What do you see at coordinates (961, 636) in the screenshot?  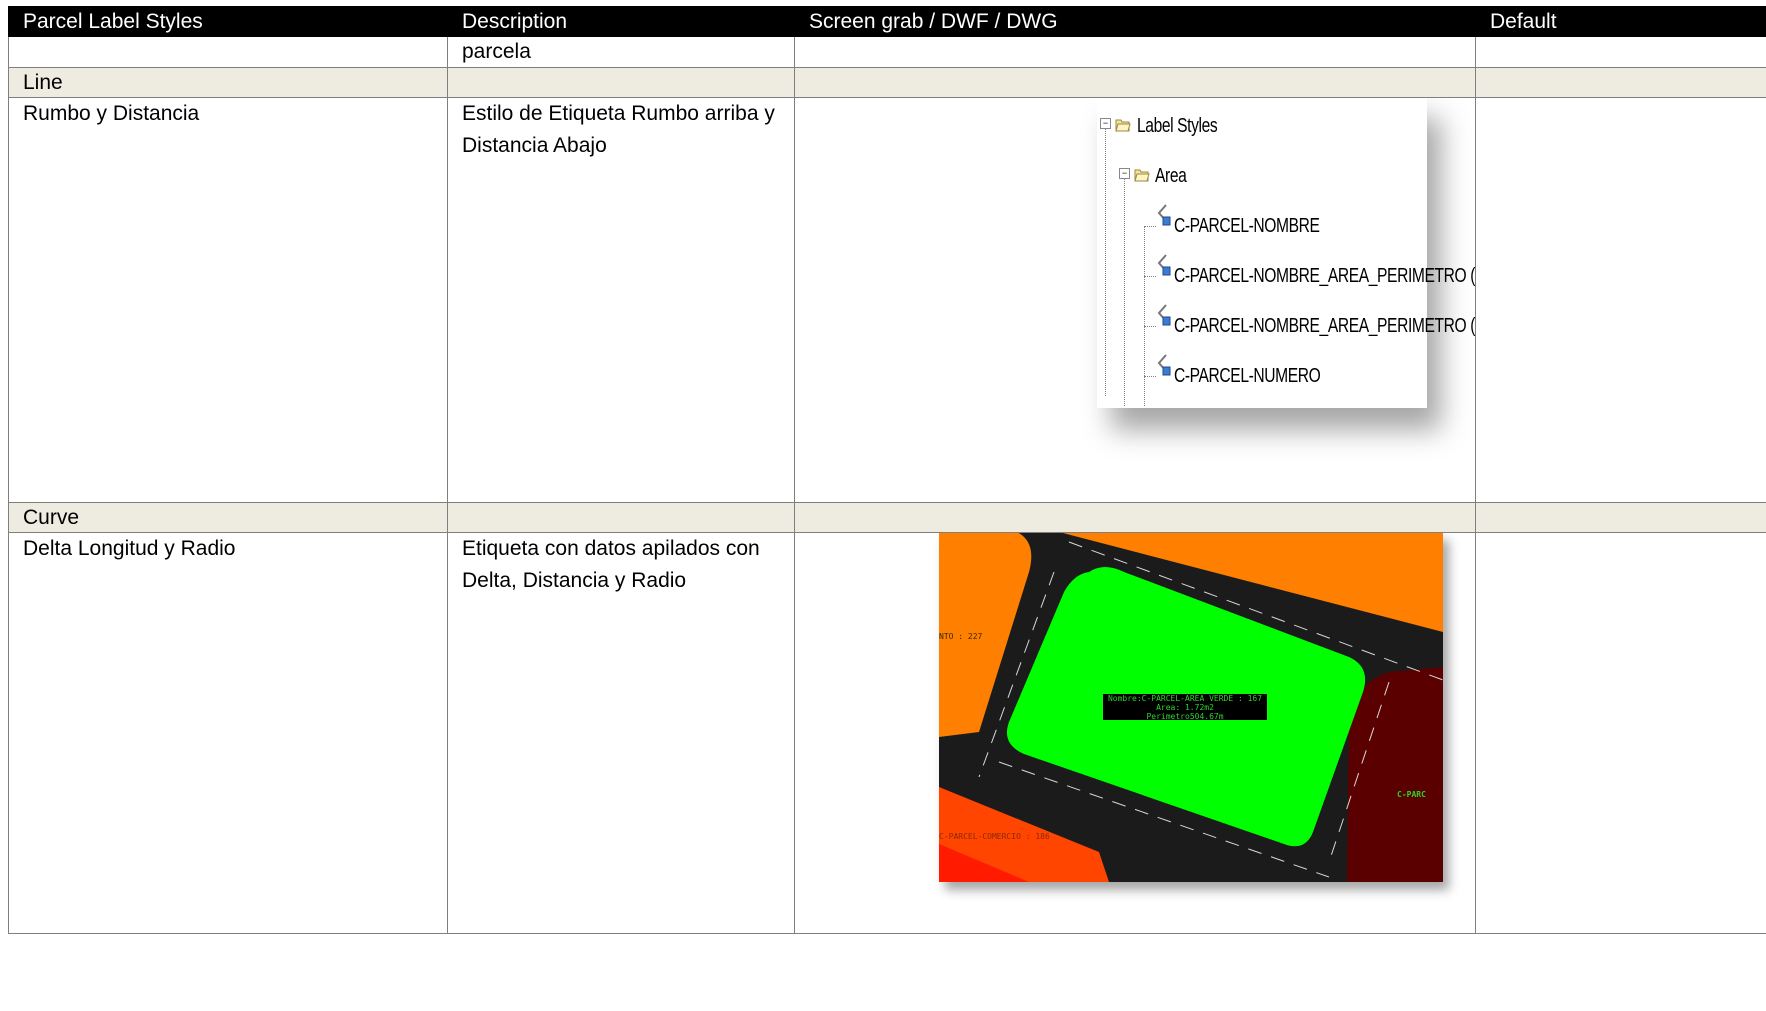 I see `parcel-left-label: NTO : 227` at bounding box center [961, 636].